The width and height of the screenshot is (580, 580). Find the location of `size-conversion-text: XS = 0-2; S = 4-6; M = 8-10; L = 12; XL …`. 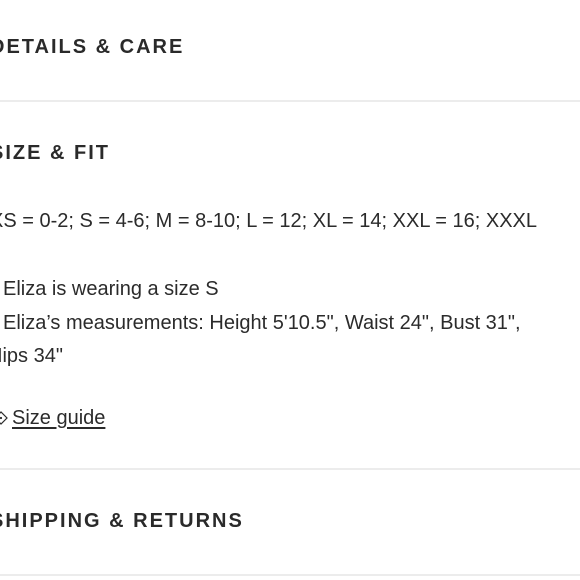

size-conversion-text: XS = 0-2; S = 4-6; M = 8-10; L = 12; XL … is located at coordinates (269, 221).